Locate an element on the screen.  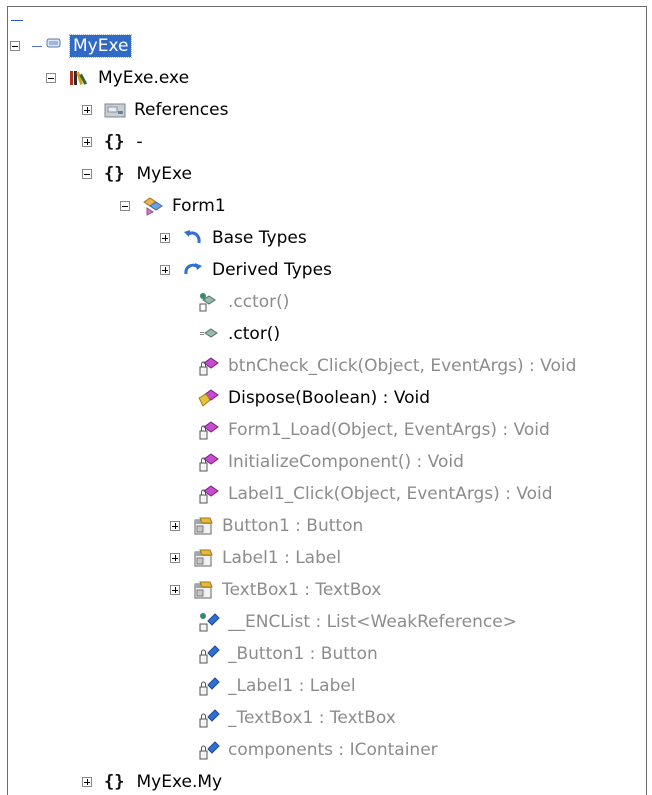
tree-node-field: _Label1 : Label is located at coordinates (277, 686).